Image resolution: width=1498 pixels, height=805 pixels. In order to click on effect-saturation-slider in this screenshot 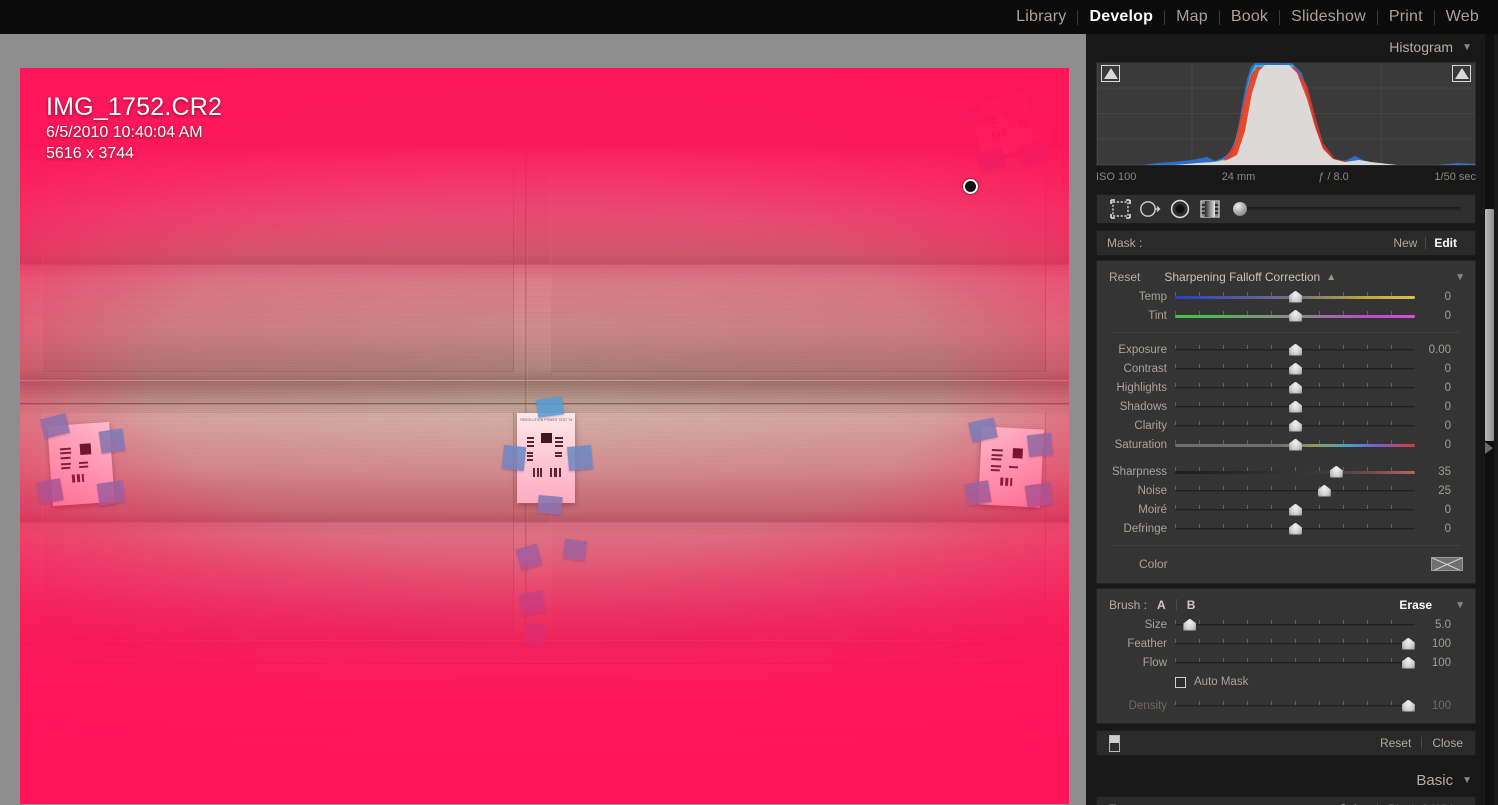, I will do `click(1295, 444)`.